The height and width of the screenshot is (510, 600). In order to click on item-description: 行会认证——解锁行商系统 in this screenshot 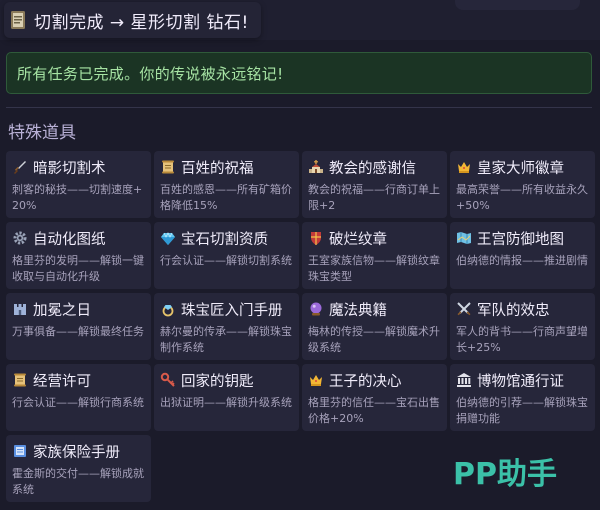, I will do `click(78, 402)`.